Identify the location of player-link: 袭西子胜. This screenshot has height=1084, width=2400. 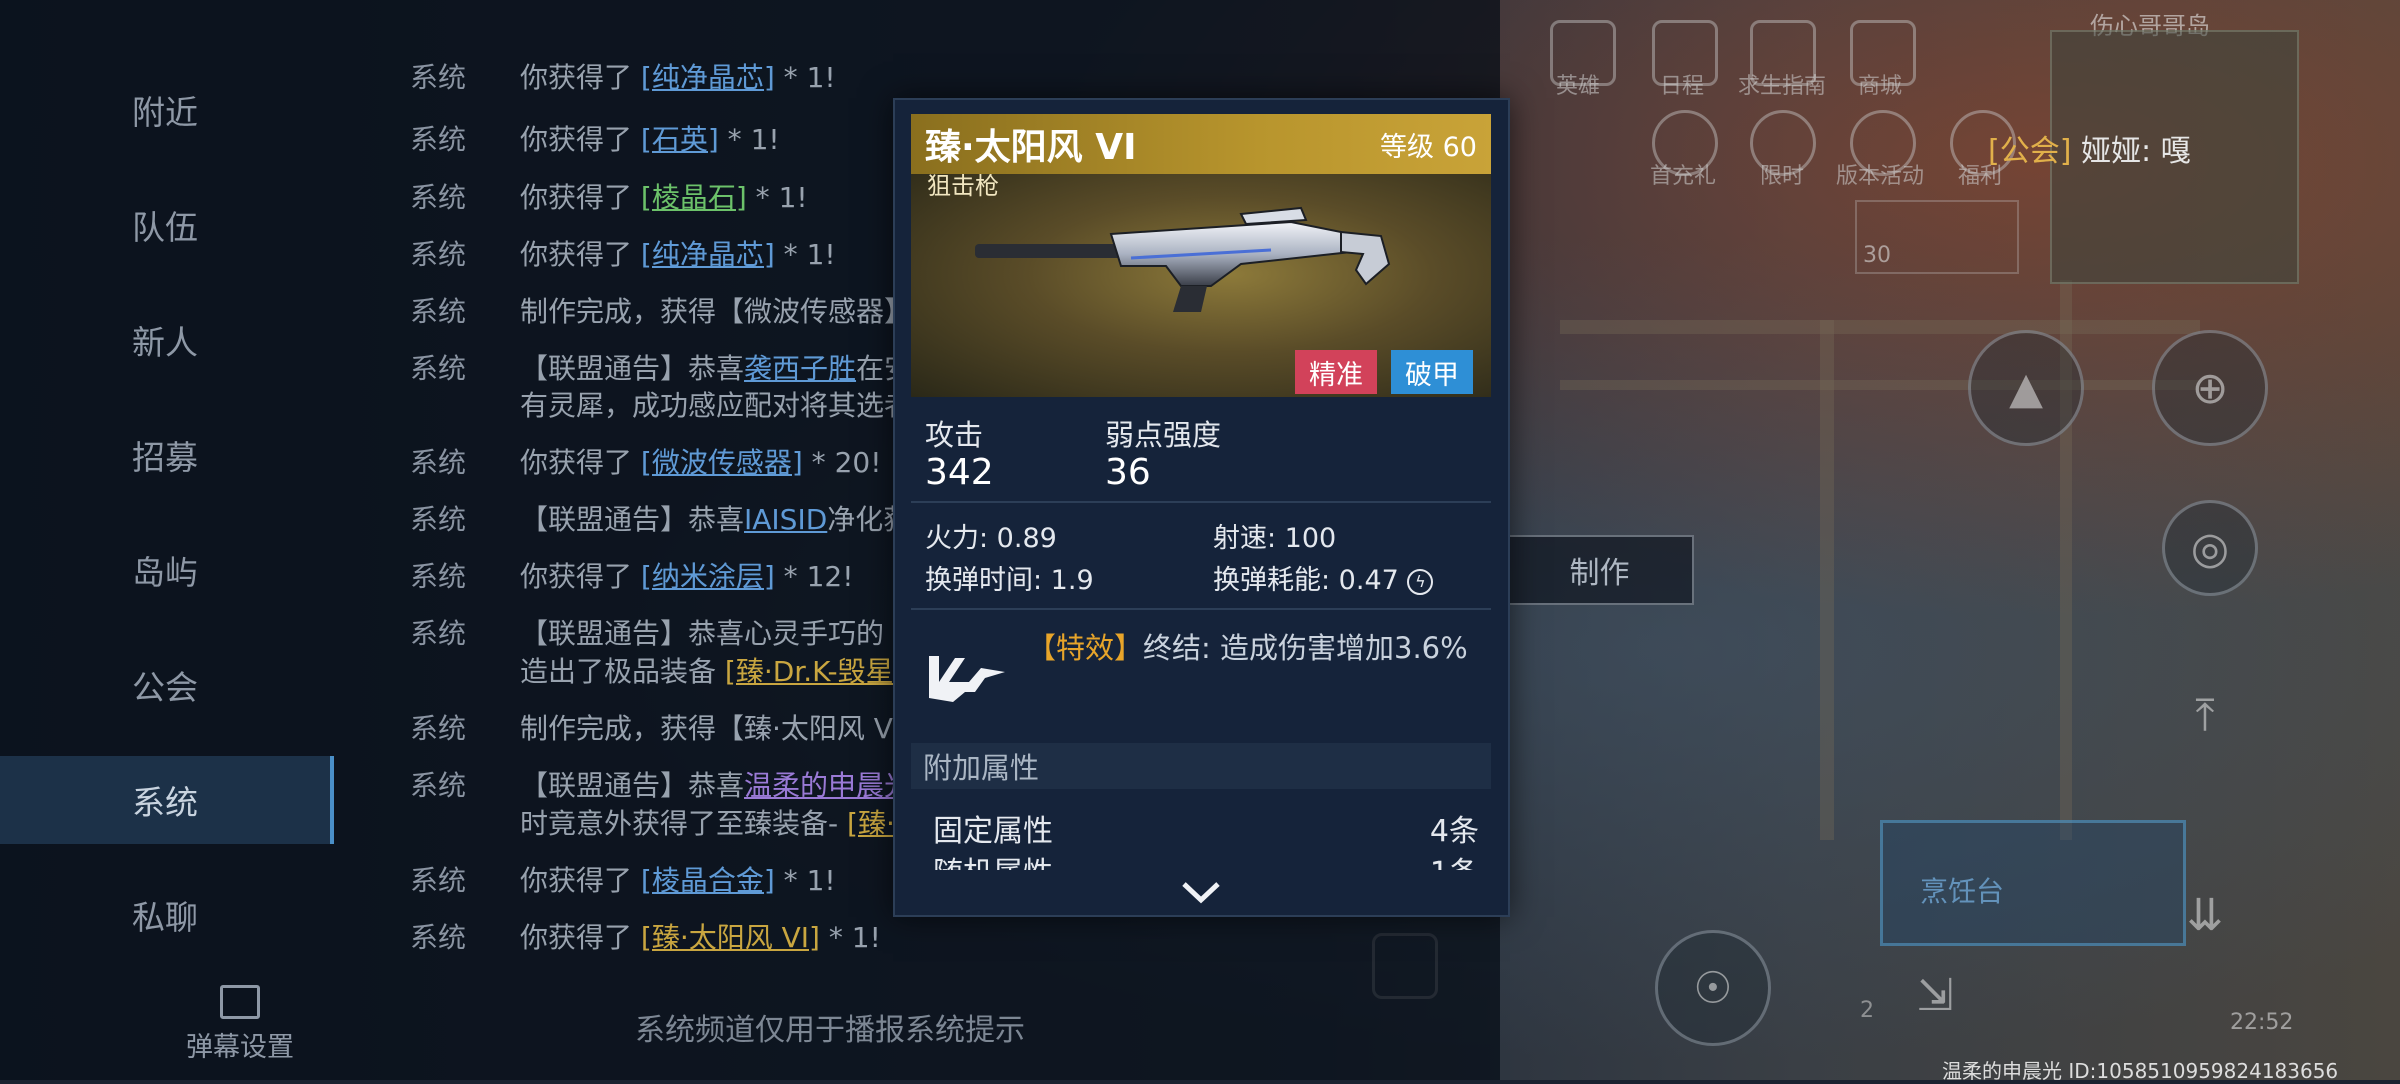
(800, 368).